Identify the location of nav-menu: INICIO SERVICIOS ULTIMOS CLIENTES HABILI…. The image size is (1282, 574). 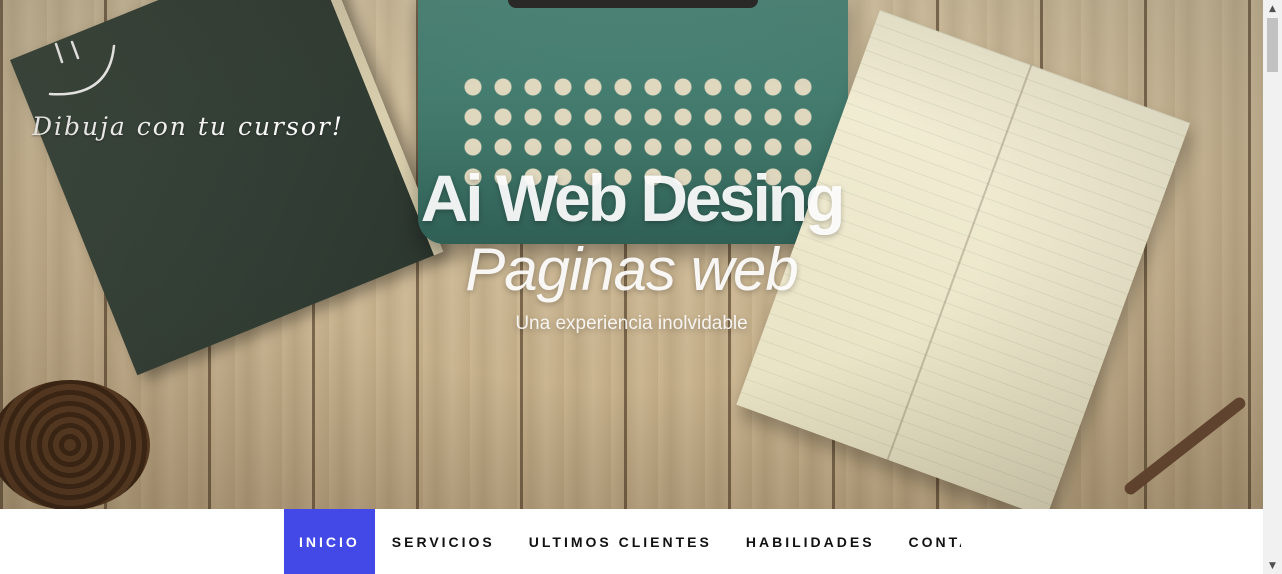
(622, 541).